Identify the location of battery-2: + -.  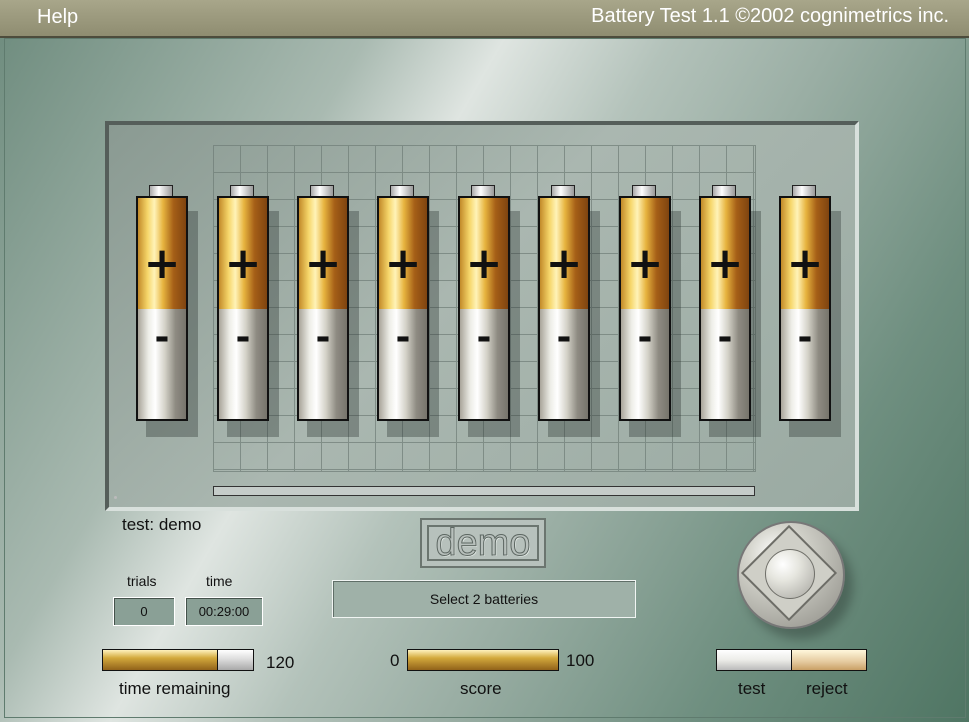
(248, 311).